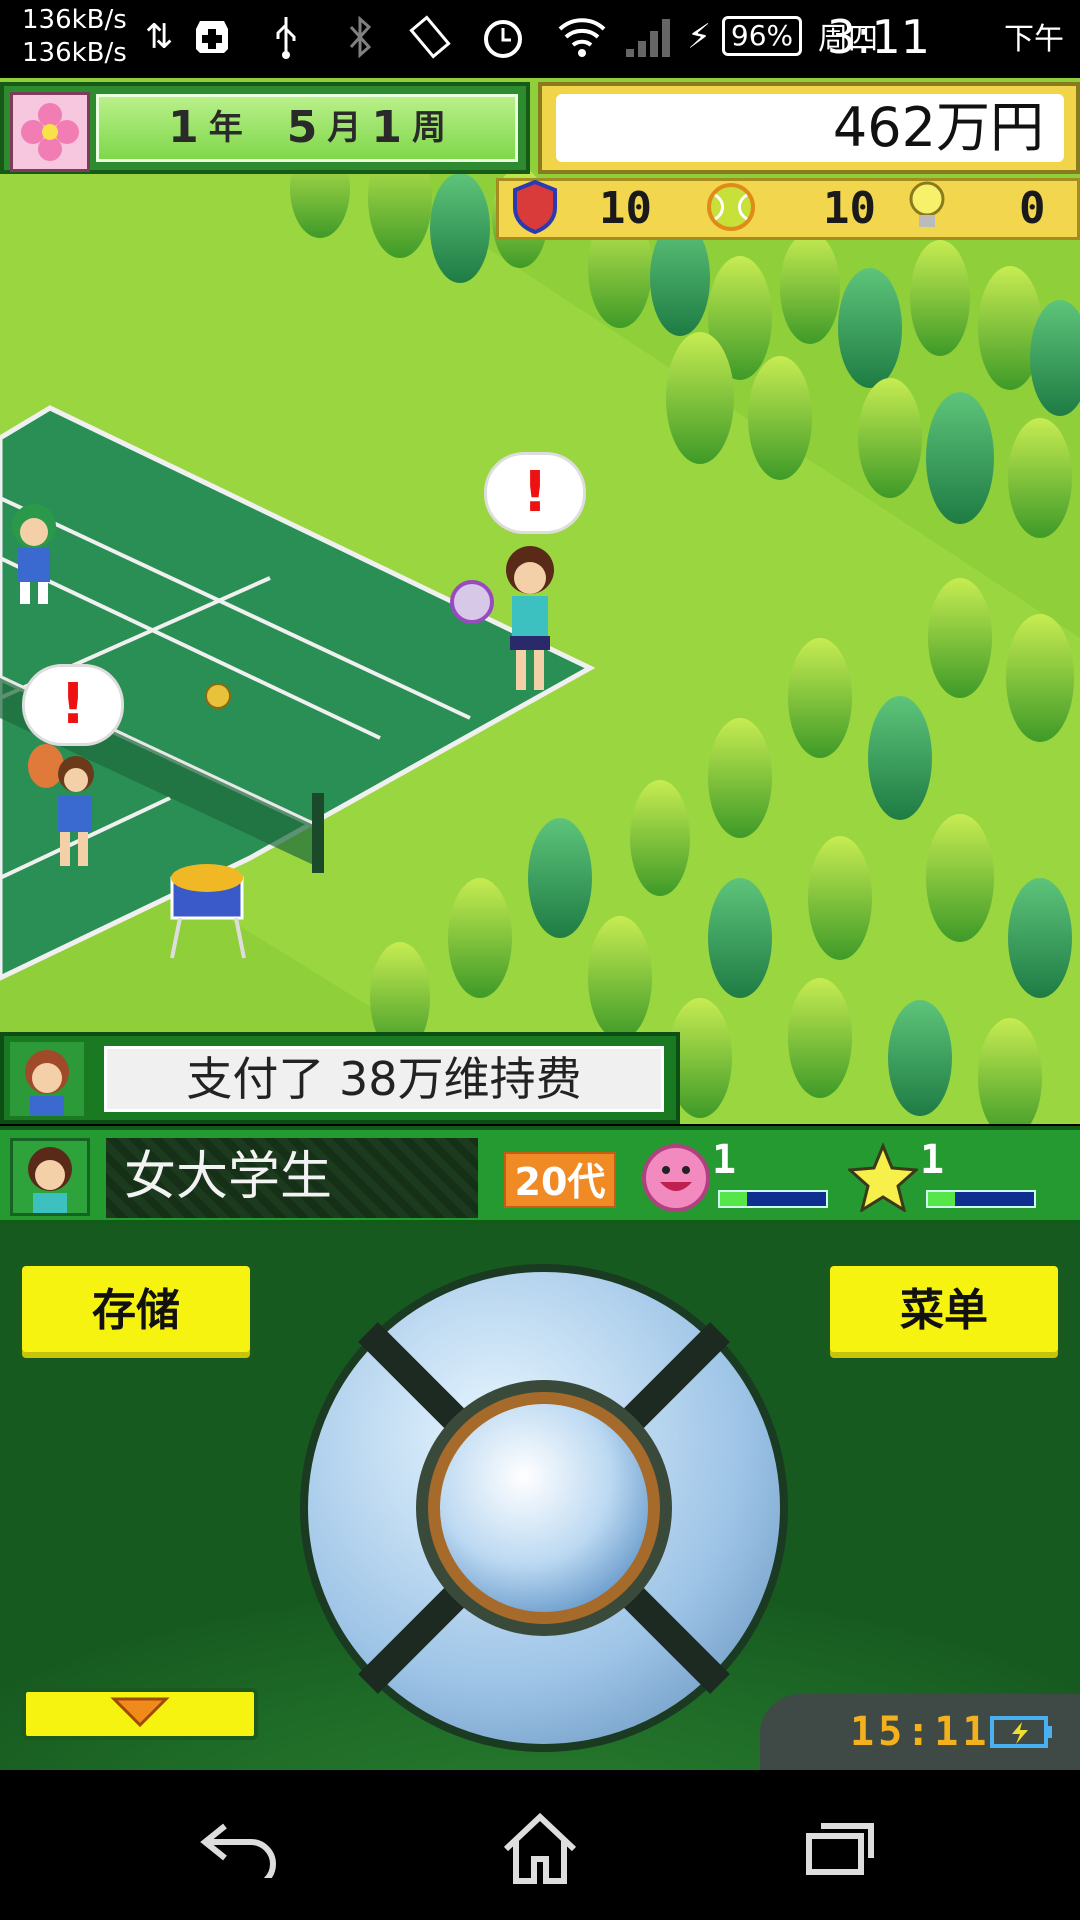 Image resolution: width=1080 pixels, height=1920 pixels. I want to click on character-bar: 女大学生 20代 1 1, so click(540, 1175).